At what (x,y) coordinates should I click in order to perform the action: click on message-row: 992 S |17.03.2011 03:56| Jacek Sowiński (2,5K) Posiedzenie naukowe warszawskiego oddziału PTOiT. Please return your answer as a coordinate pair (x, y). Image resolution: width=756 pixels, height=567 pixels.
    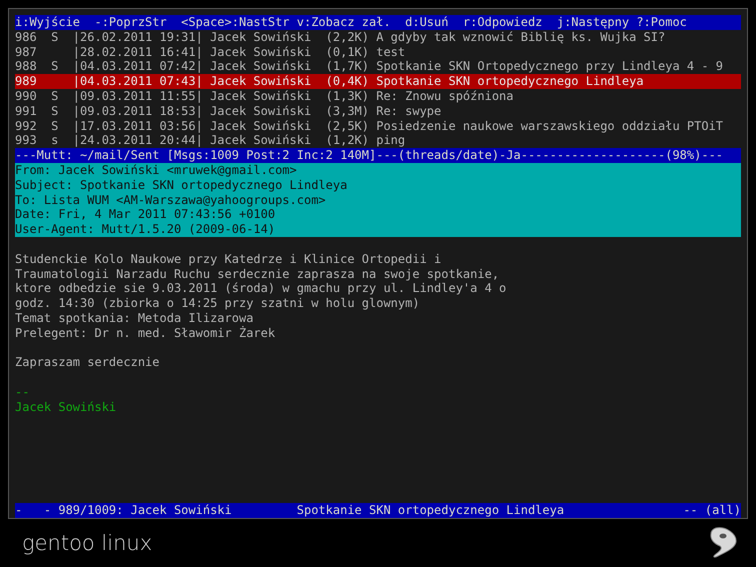
    Looking at the image, I should click on (378, 126).